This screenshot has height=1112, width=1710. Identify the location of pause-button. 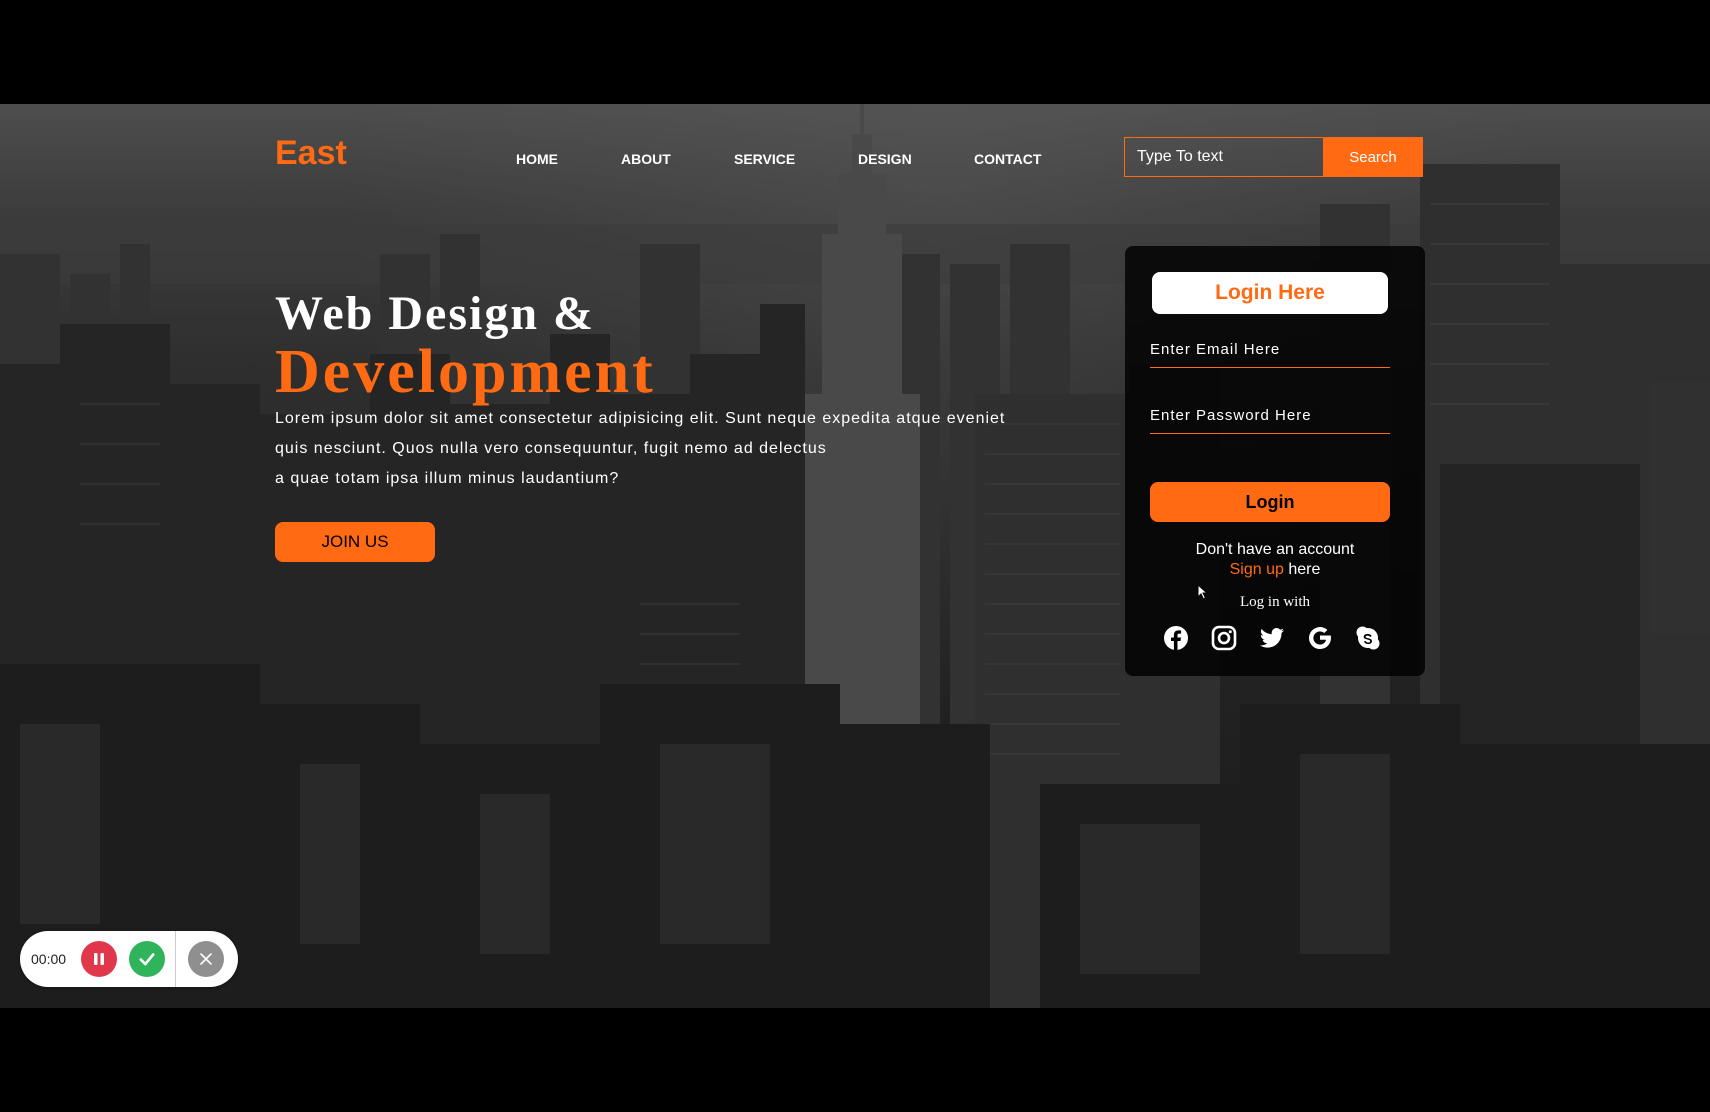
(99, 959).